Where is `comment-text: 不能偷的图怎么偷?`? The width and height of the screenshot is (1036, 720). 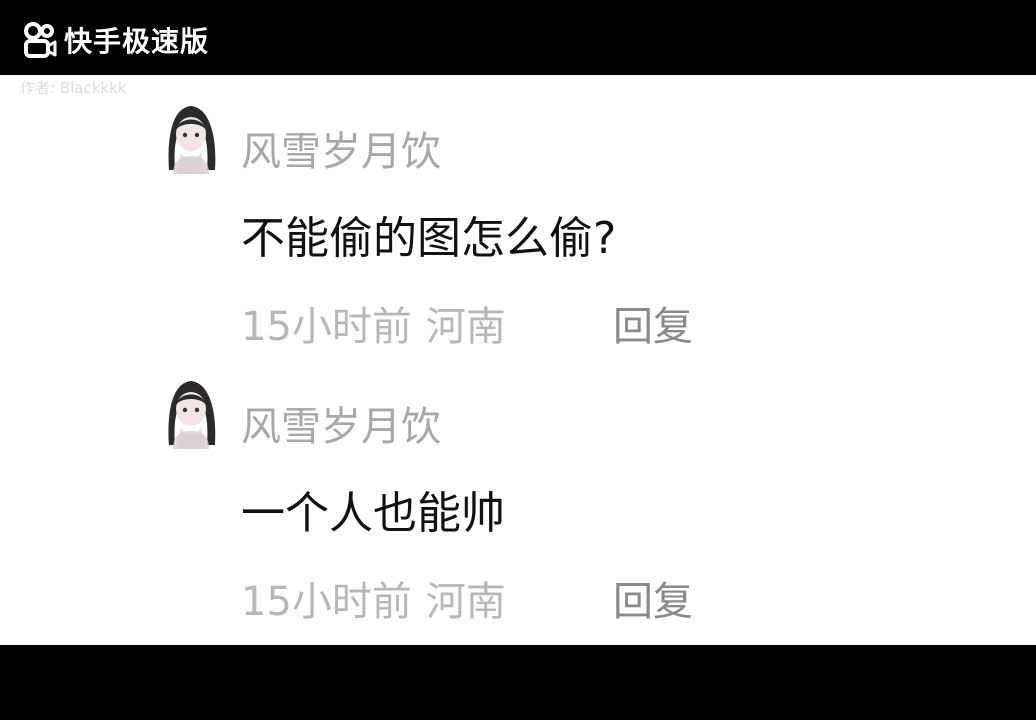
comment-text: 不能偷的图怎么偷? is located at coordinates (429, 238).